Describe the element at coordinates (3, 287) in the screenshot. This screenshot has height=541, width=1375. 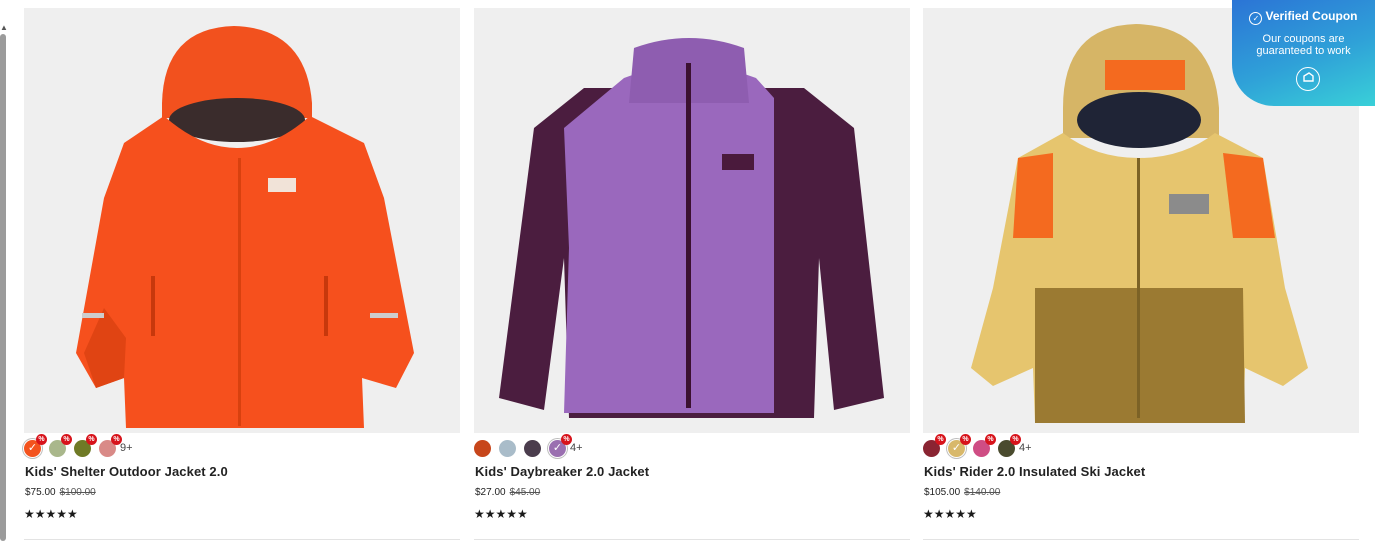
I see `scrollbar` at that location.